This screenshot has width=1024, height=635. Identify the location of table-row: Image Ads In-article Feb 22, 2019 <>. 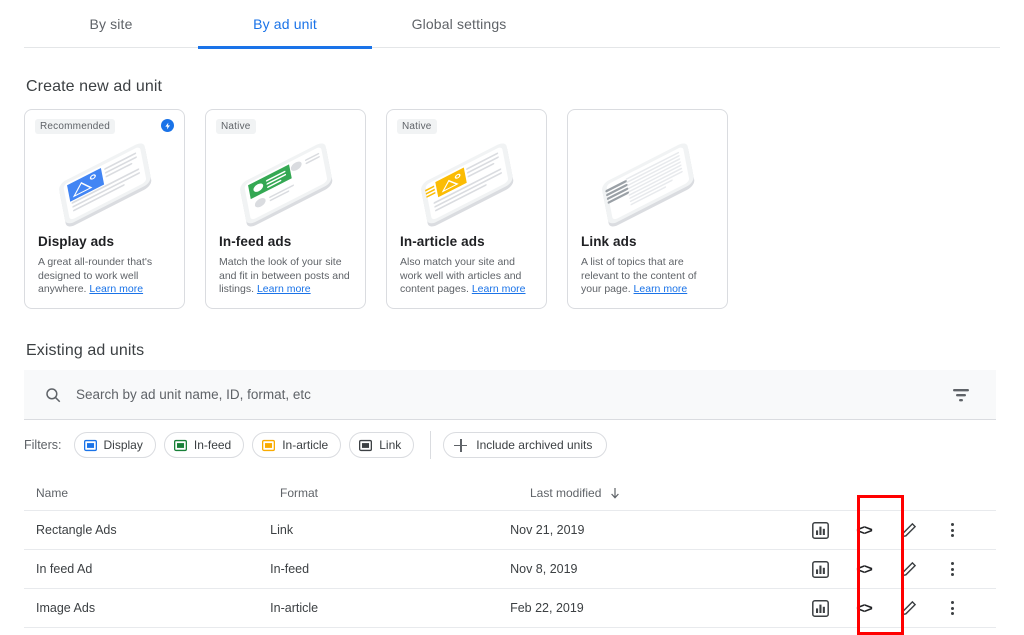
(510, 608).